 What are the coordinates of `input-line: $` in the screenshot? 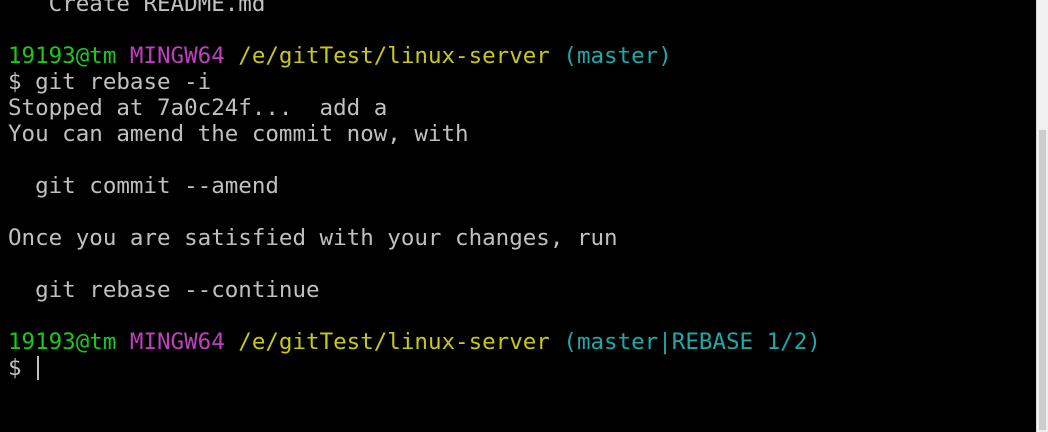 It's located at (24, 368).